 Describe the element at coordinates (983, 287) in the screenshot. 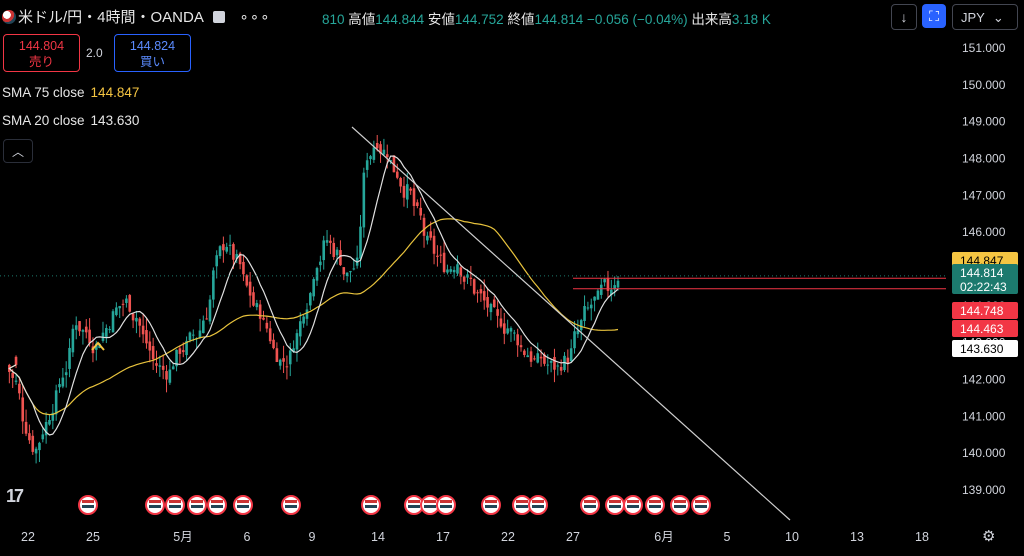

I see `price-label-countdown: 02:22:43` at that location.